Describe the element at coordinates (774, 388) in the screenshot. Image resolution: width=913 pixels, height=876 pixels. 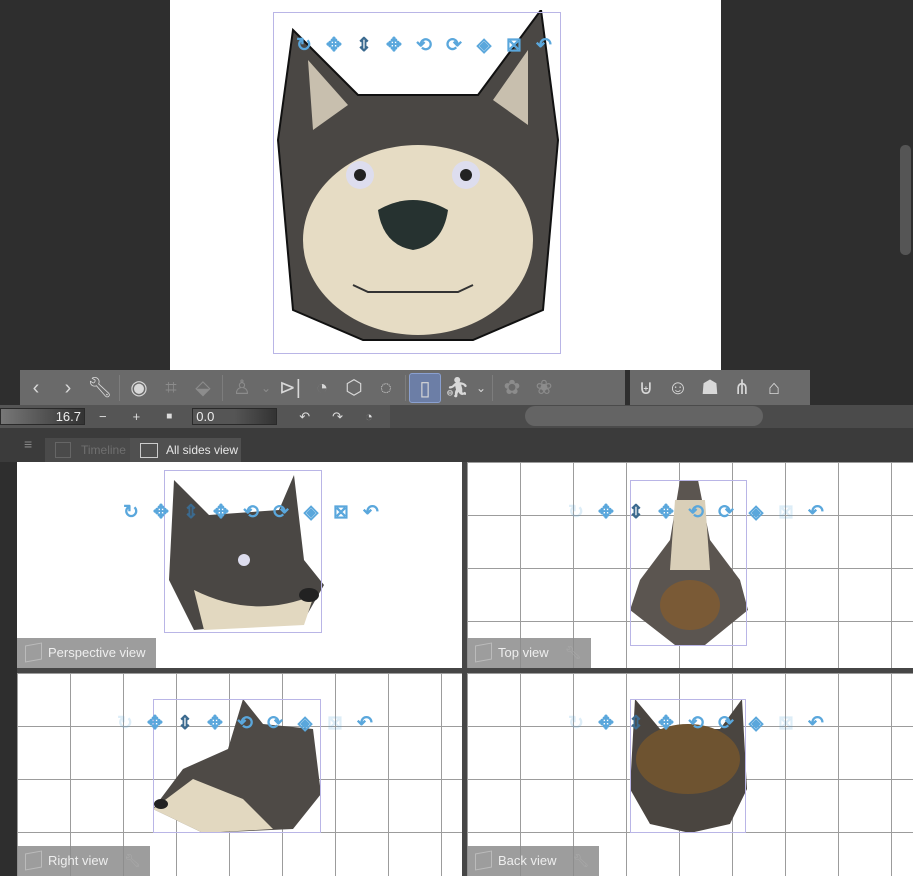
I see `bag-icon: ⌂` at that location.